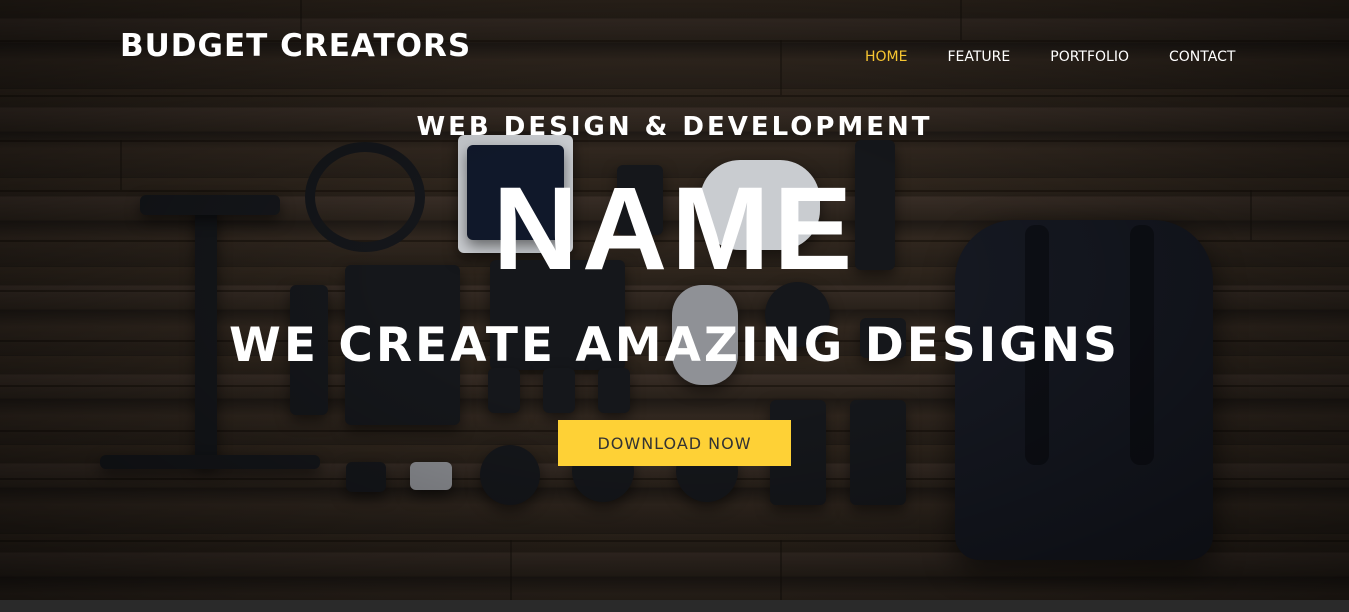 The height and width of the screenshot is (612, 1349). I want to click on next-section-edge, so click(674, 606).